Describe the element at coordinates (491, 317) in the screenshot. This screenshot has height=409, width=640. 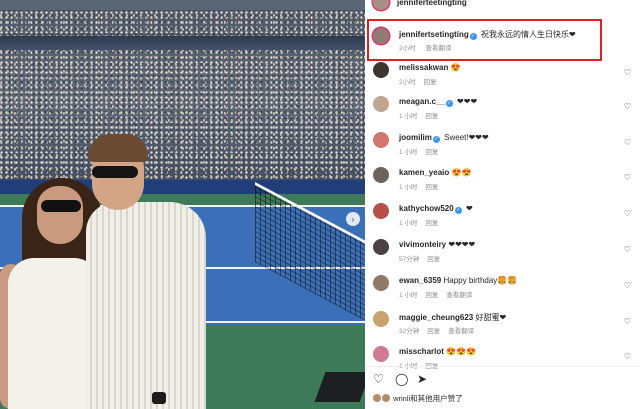
I see `comment-text: 好甜蜜❤` at that location.